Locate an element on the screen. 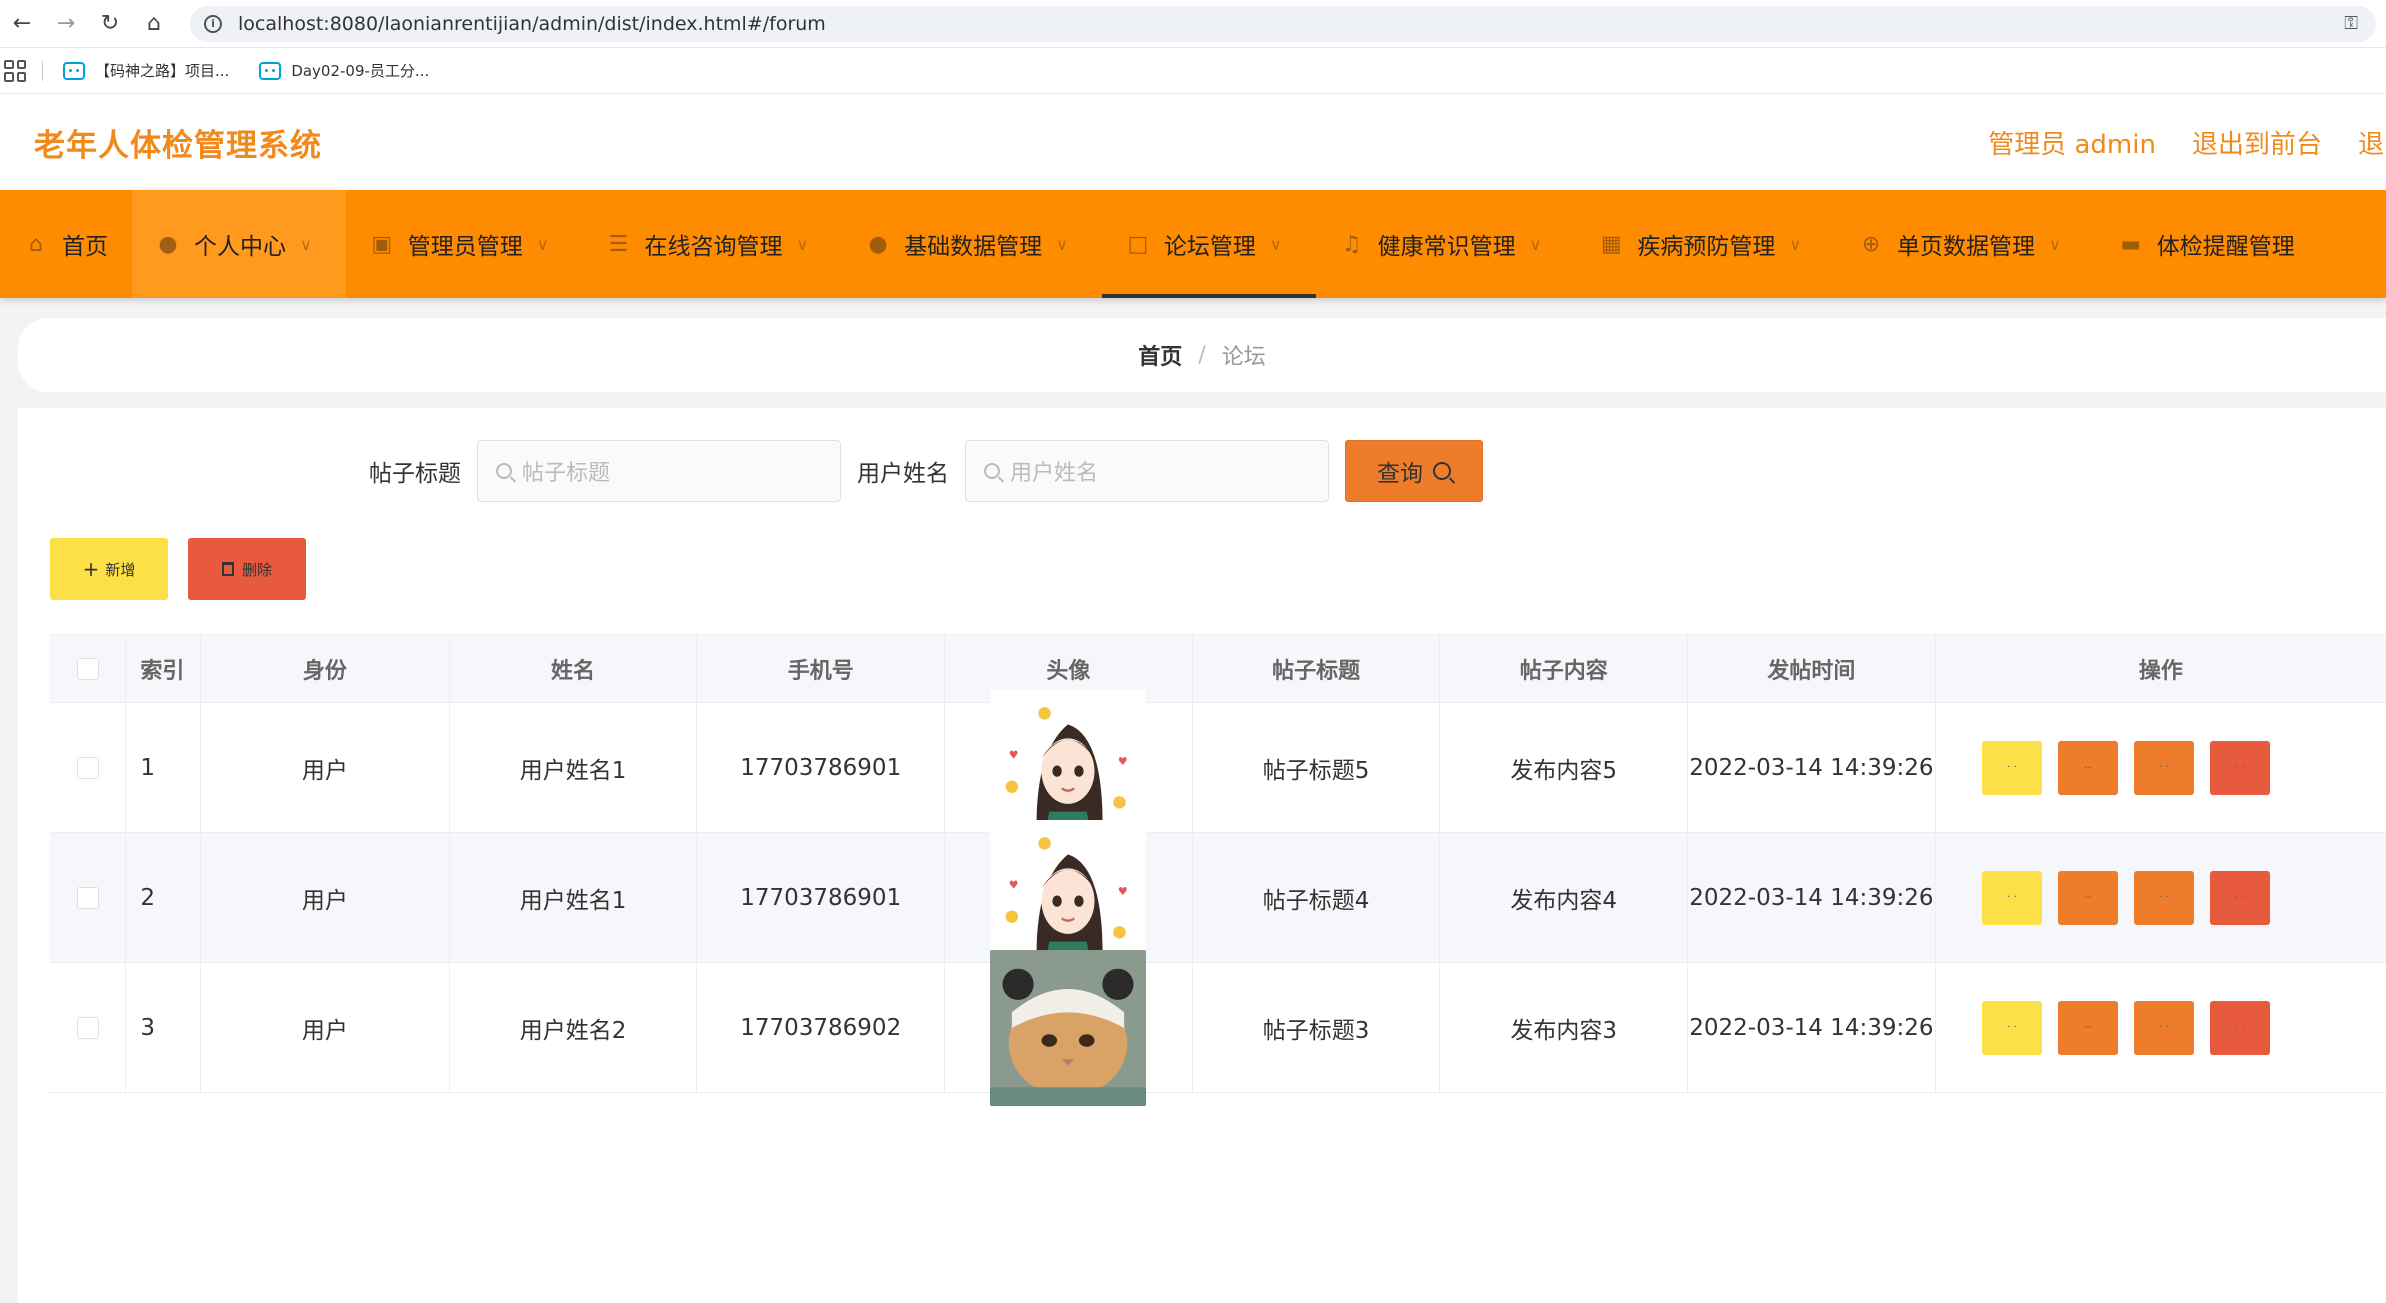 The height and width of the screenshot is (1303, 2386). exit-to-front-link: 退出到前台 is located at coordinates (2257, 142).